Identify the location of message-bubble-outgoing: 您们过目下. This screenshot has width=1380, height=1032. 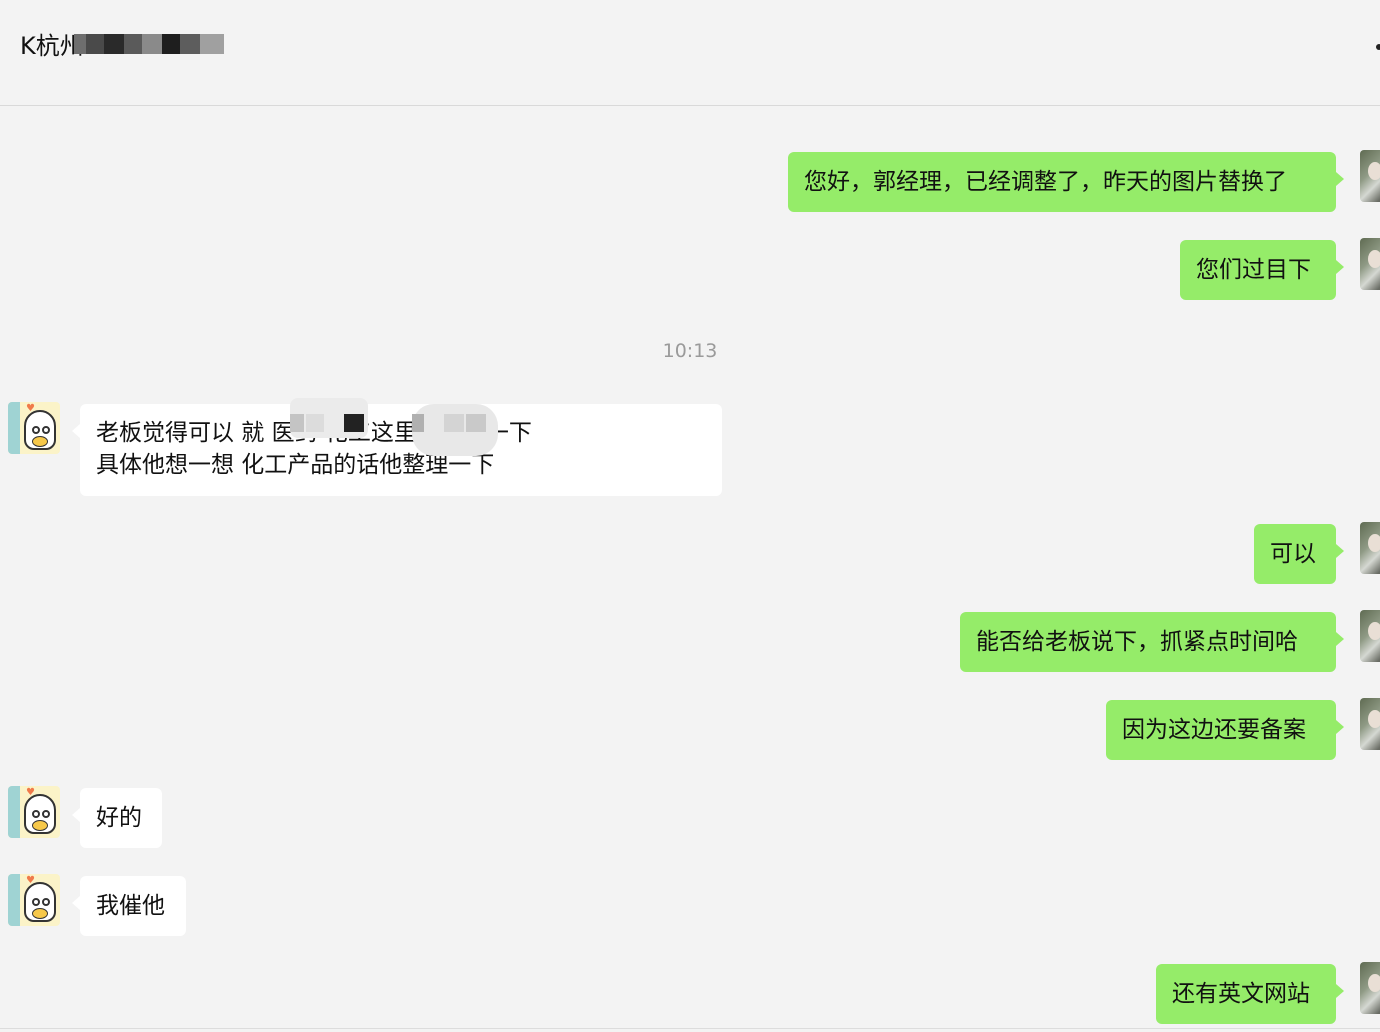
(1262, 270).